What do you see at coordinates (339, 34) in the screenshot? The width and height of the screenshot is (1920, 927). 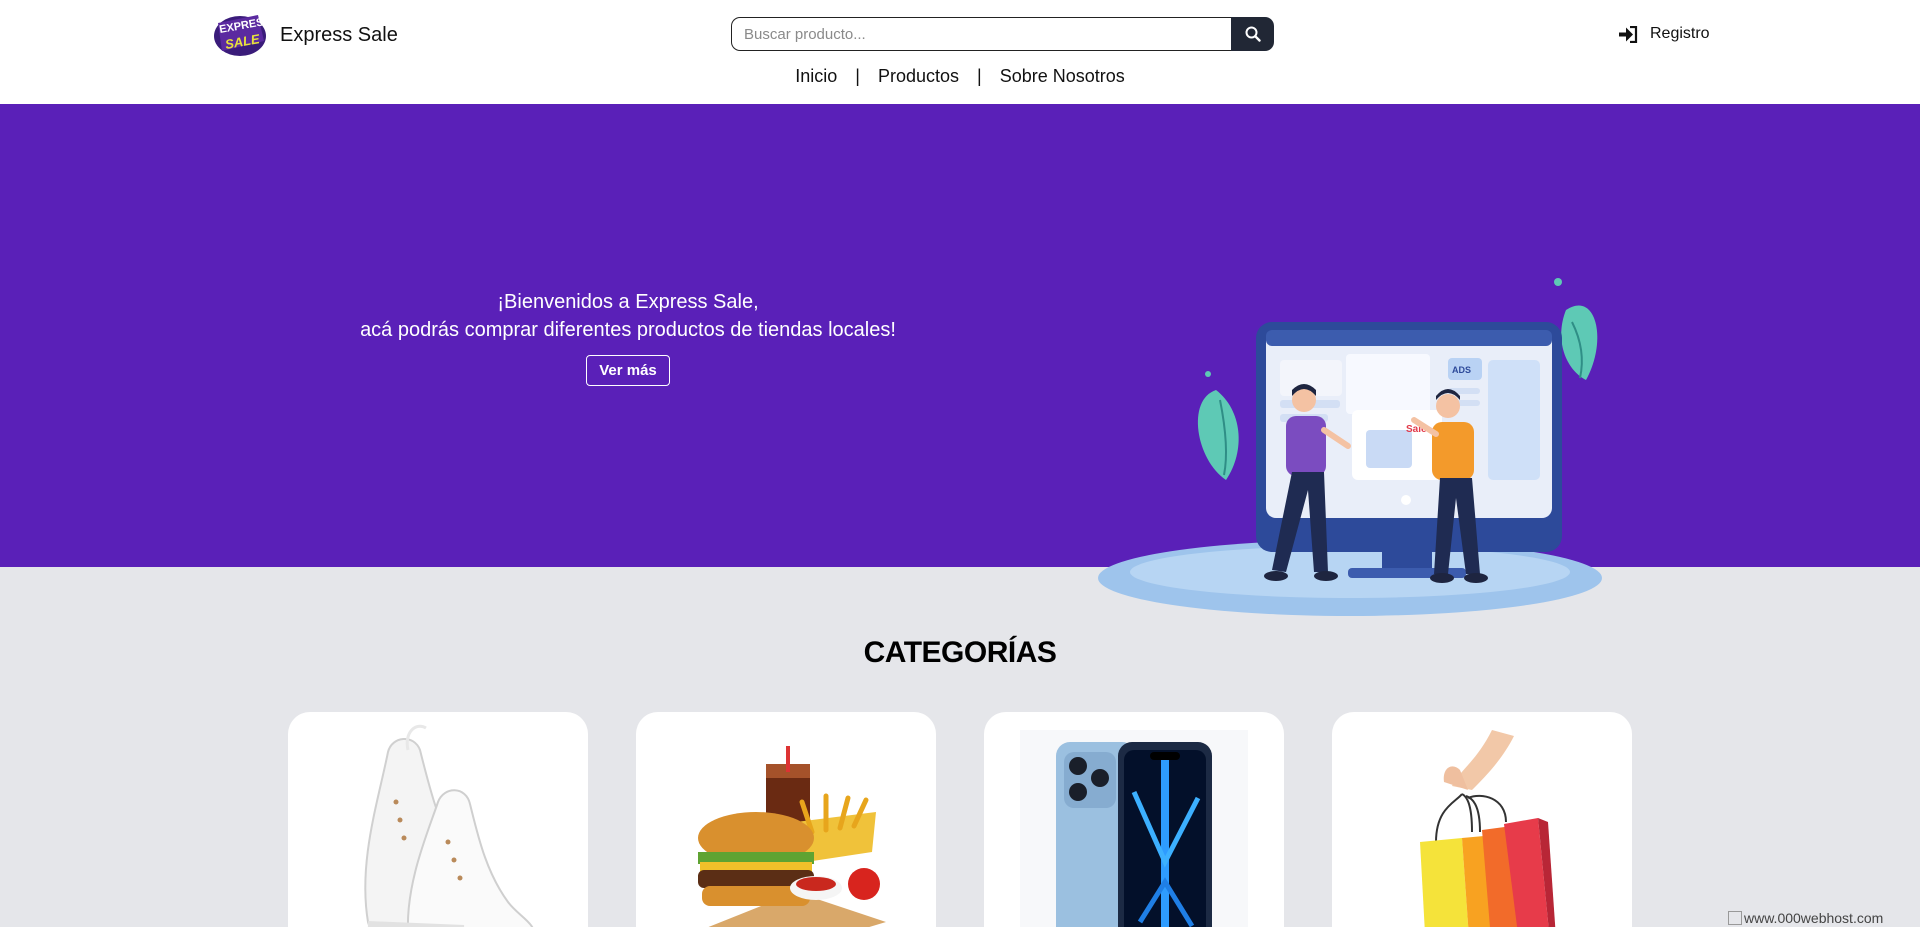 I see `brand-name: Express Sale` at bounding box center [339, 34].